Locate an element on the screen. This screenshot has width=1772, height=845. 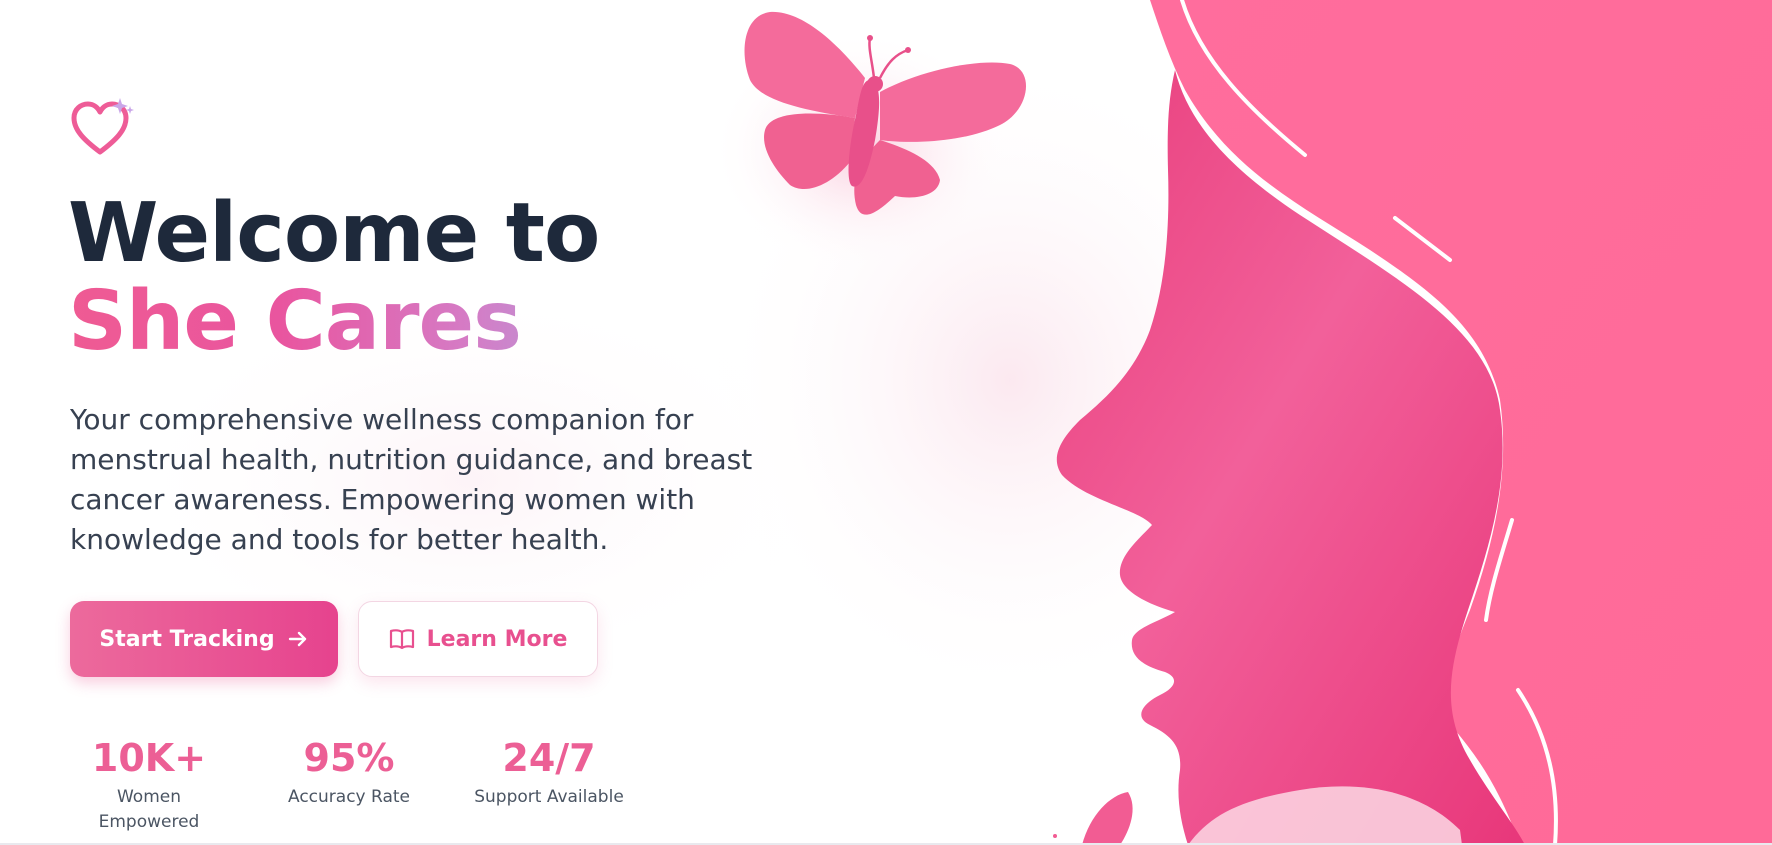
arrow-right-icon is located at coordinates (297, 639).